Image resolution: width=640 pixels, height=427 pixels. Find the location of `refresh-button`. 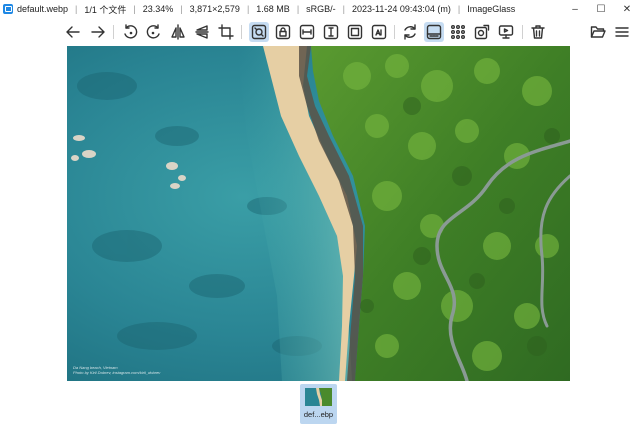

refresh-button is located at coordinates (410, 32).